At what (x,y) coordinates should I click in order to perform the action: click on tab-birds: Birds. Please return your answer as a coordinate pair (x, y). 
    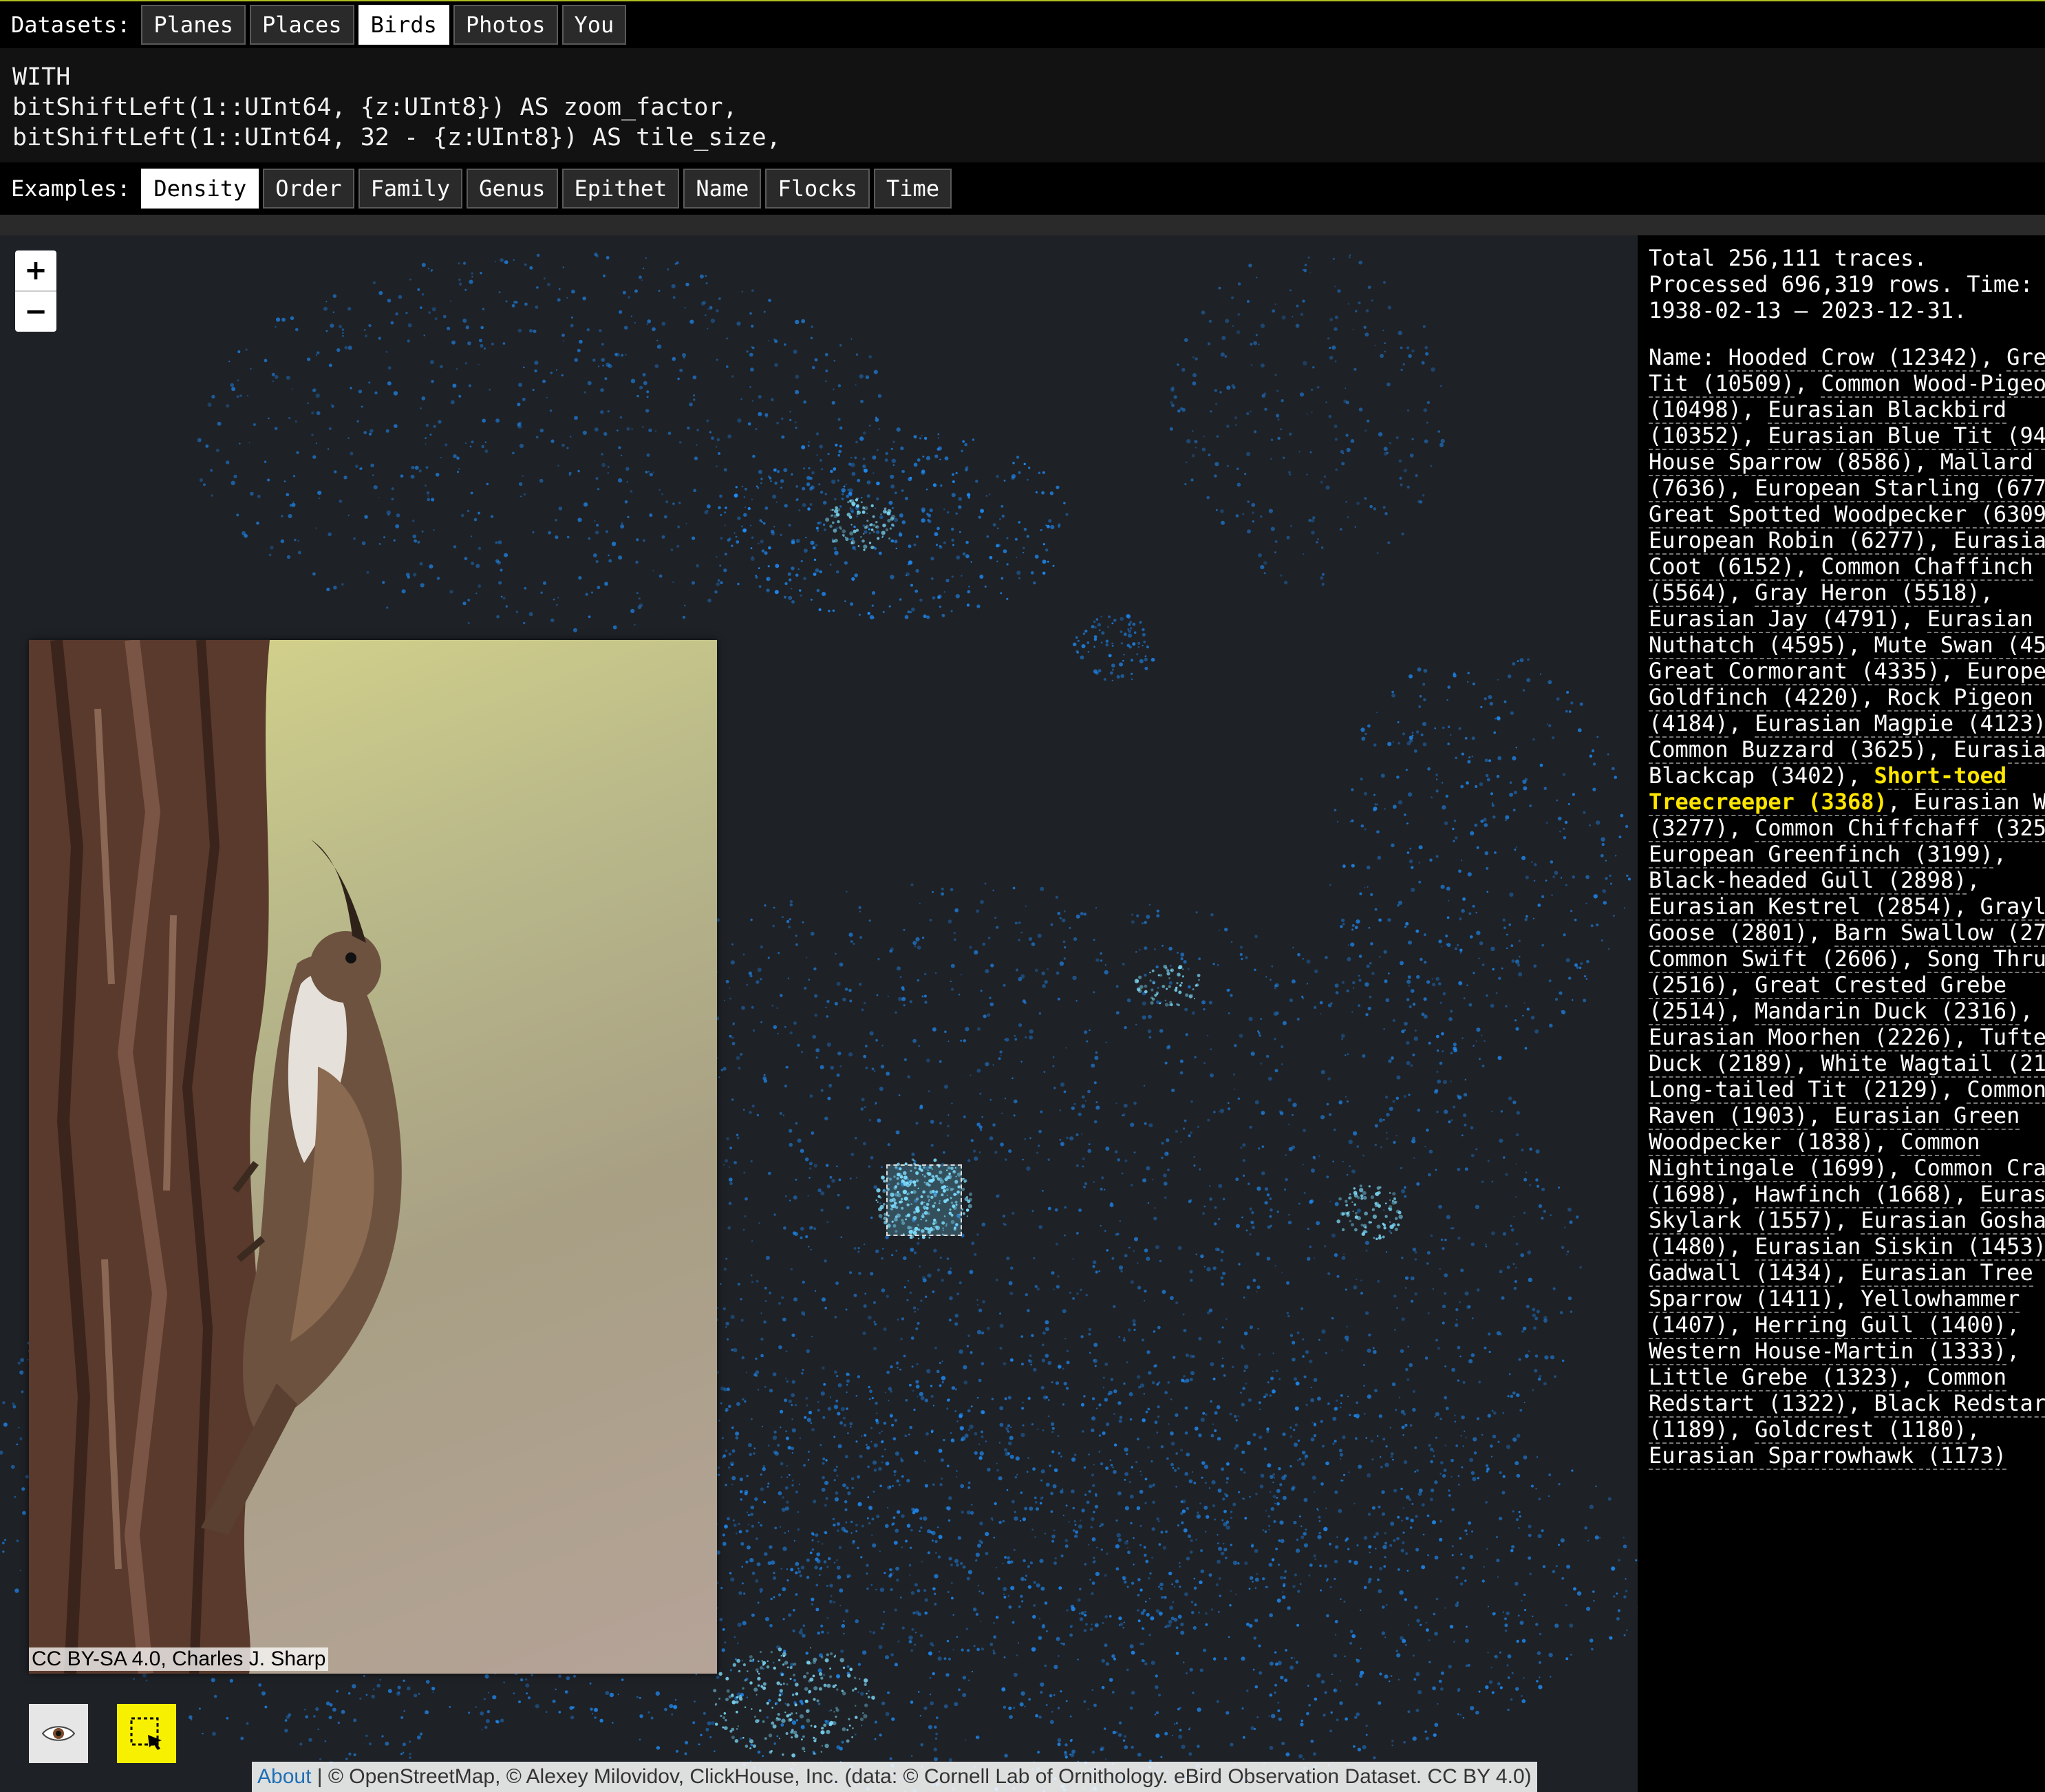
    Looking at the image, I should click on (403, 25).